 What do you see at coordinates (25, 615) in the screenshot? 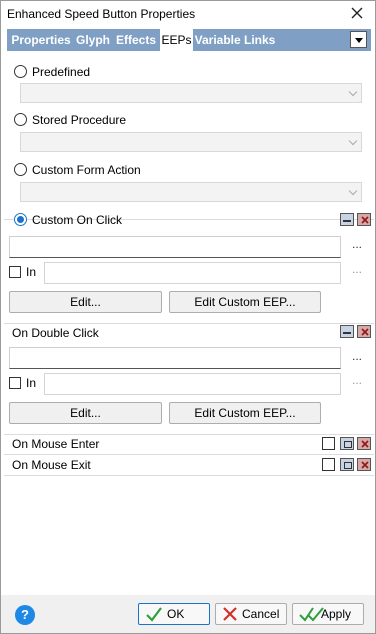
I see `help-icon: ?` at bounding box center [25, 615].